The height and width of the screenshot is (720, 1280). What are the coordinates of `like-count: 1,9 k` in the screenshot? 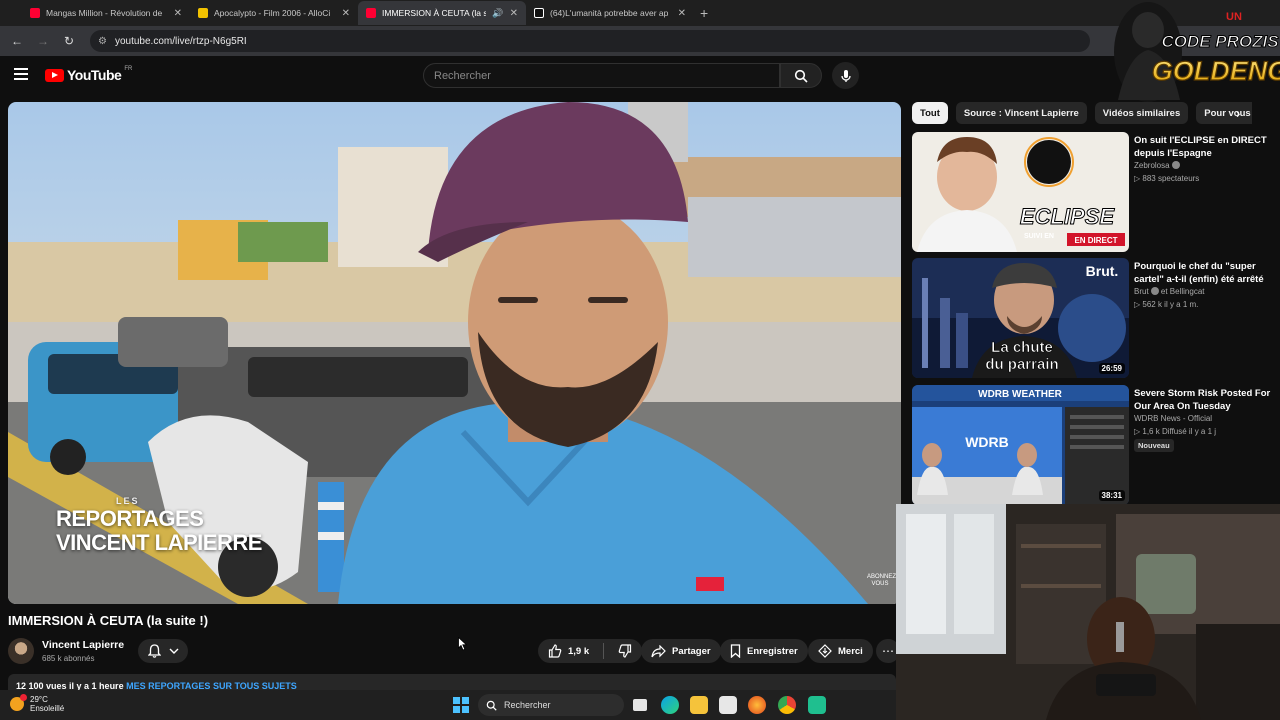 It's located at (578, 651).